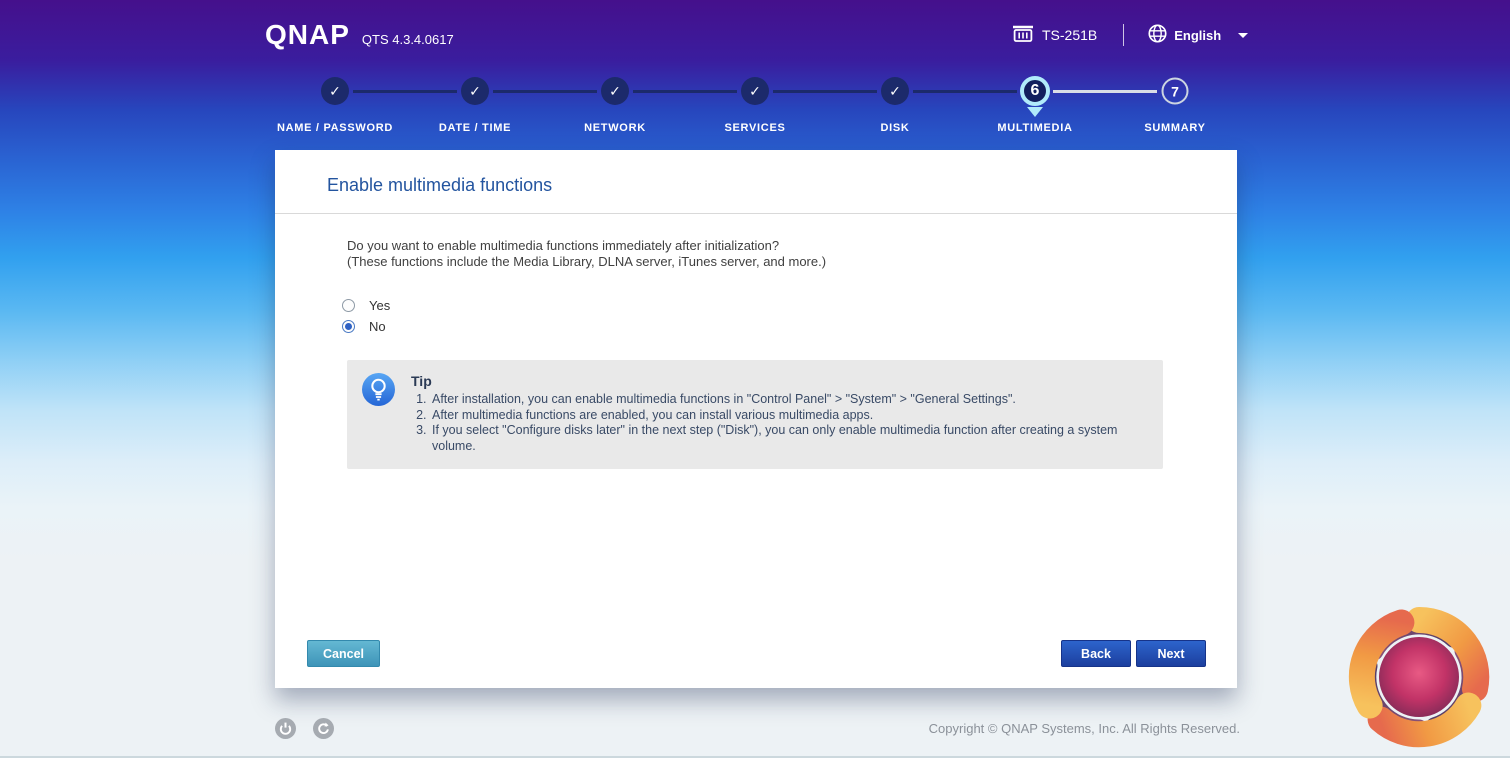 The width and height of the screenshot is (1510, 758). I want to click on power-icon, so click(285, 728).